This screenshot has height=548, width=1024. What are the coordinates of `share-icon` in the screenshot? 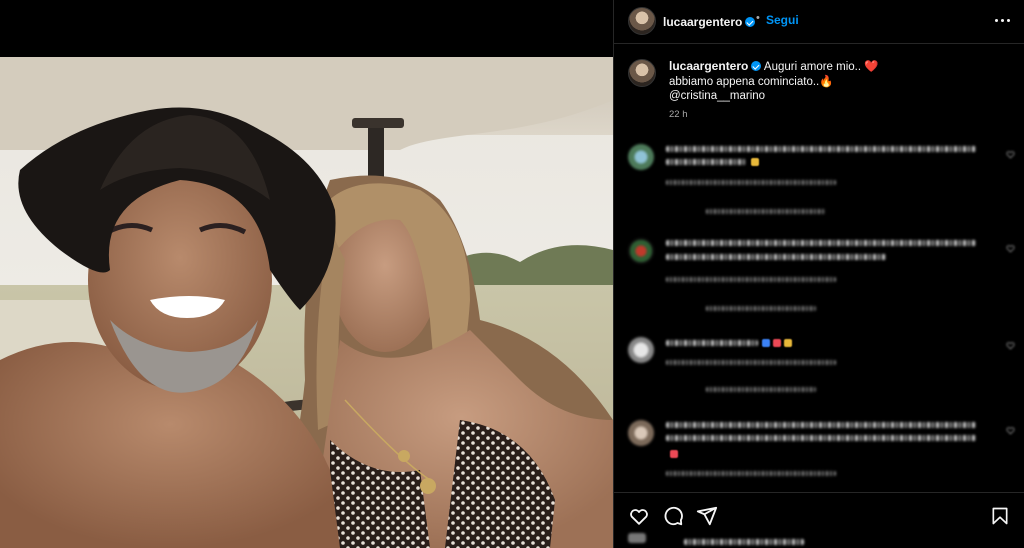 It's located at (707, 516).